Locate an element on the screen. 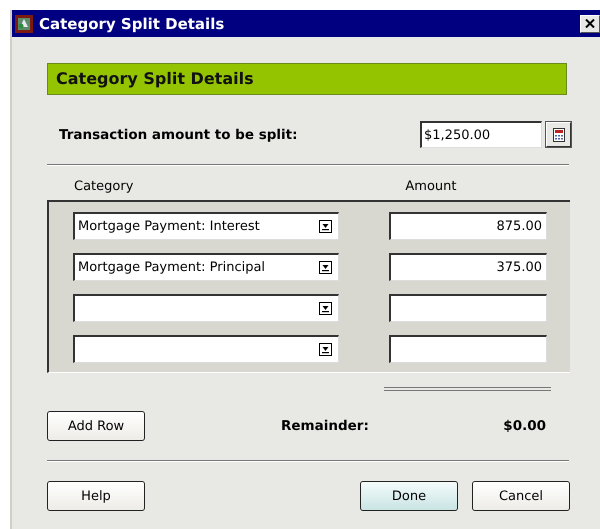 The image size is (600, 529). calculator-icon is located at coordinates (558, 135).